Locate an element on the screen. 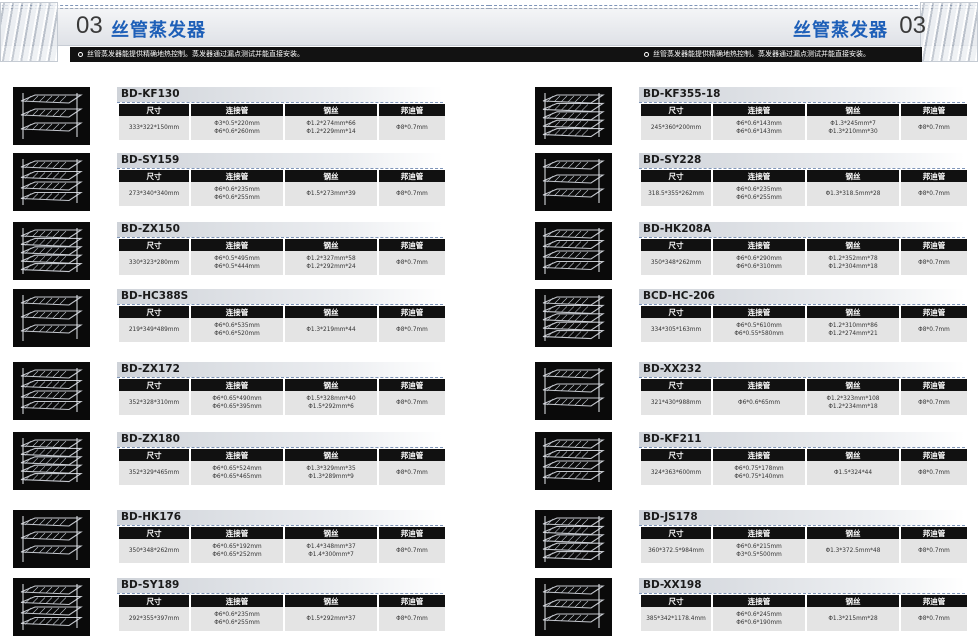 This screenshot has width=978, height=644. wire-cell: Φ1.5*324*44 is located at coordinates (853, 473).